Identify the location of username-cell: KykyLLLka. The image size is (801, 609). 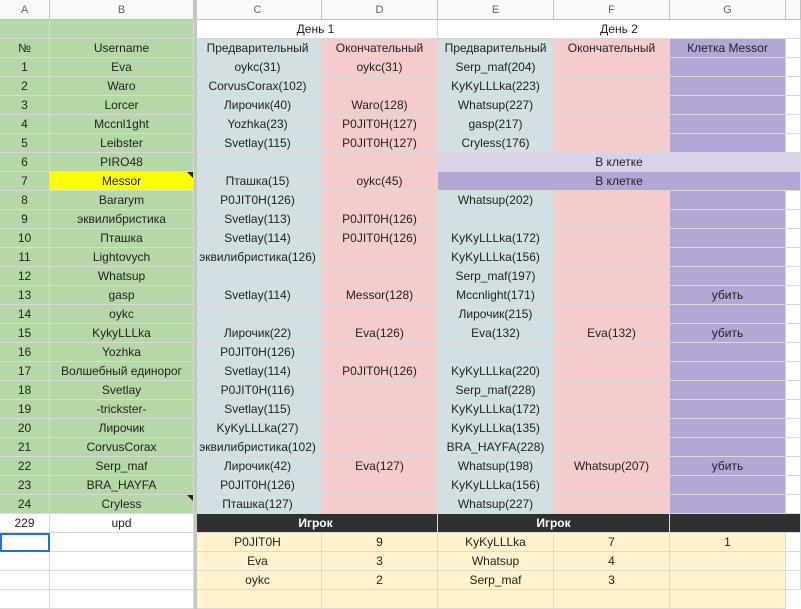
(122, 333).